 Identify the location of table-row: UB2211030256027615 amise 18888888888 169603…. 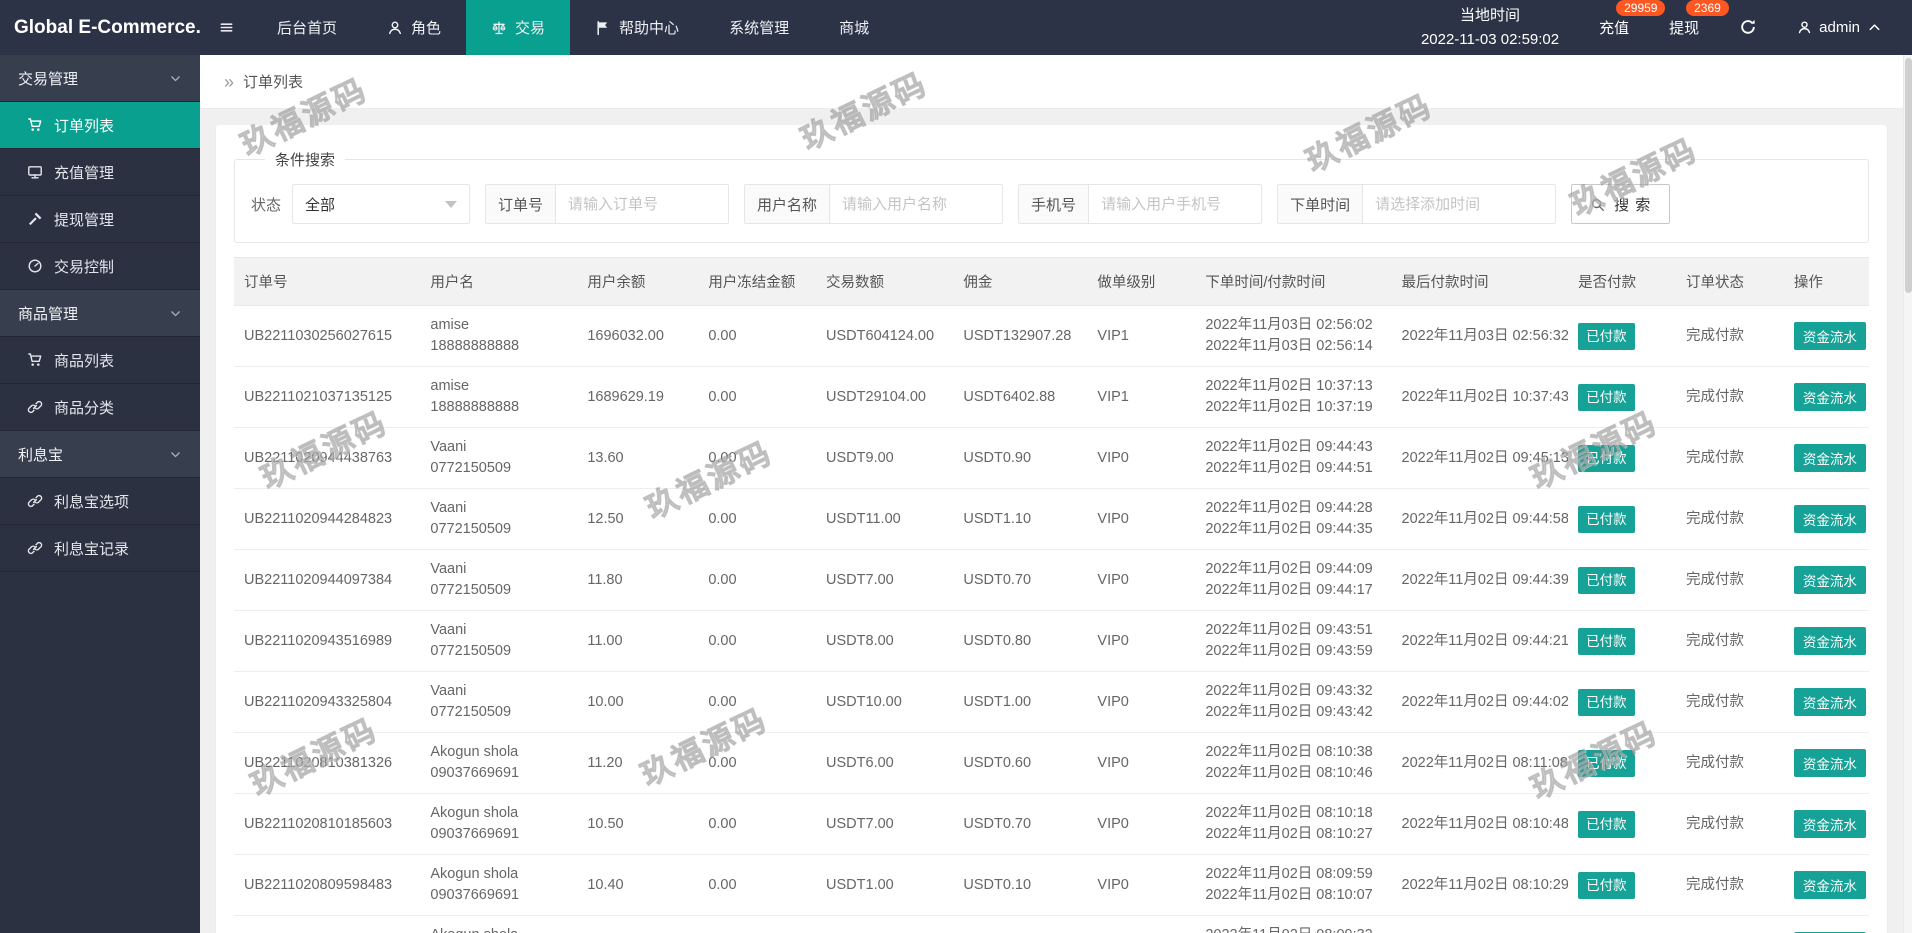
(1051, 336).